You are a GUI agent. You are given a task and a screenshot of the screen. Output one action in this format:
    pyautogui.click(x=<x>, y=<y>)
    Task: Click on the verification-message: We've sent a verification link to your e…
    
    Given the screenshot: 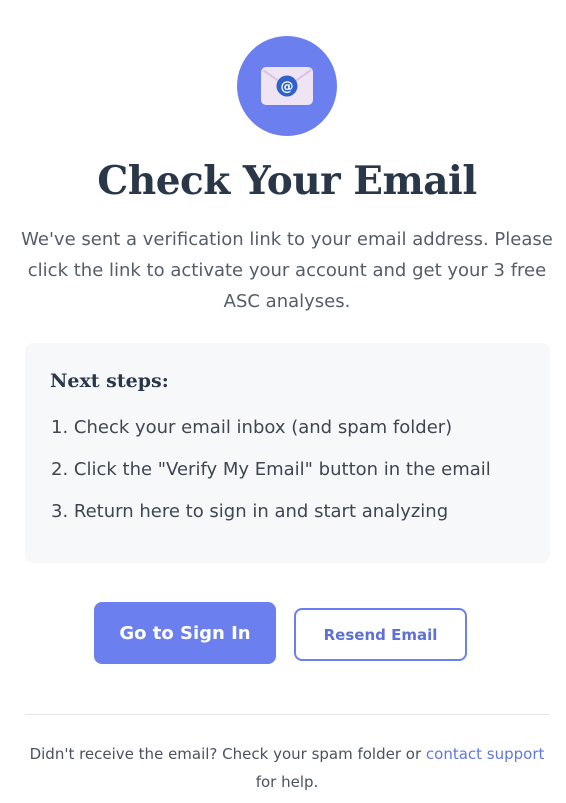 What is the action you would take?
    pyautogui.click(x=287, y=270)
    